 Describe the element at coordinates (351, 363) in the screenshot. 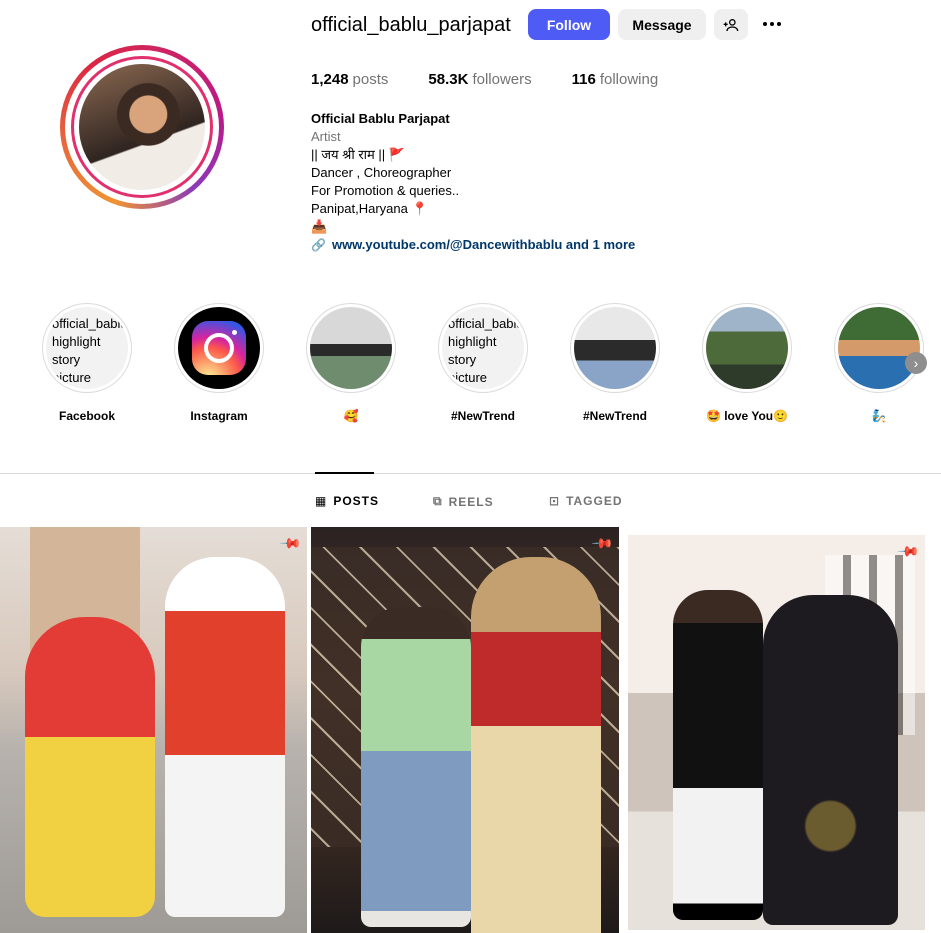

I see `highlight-item: 🥰` at that location.